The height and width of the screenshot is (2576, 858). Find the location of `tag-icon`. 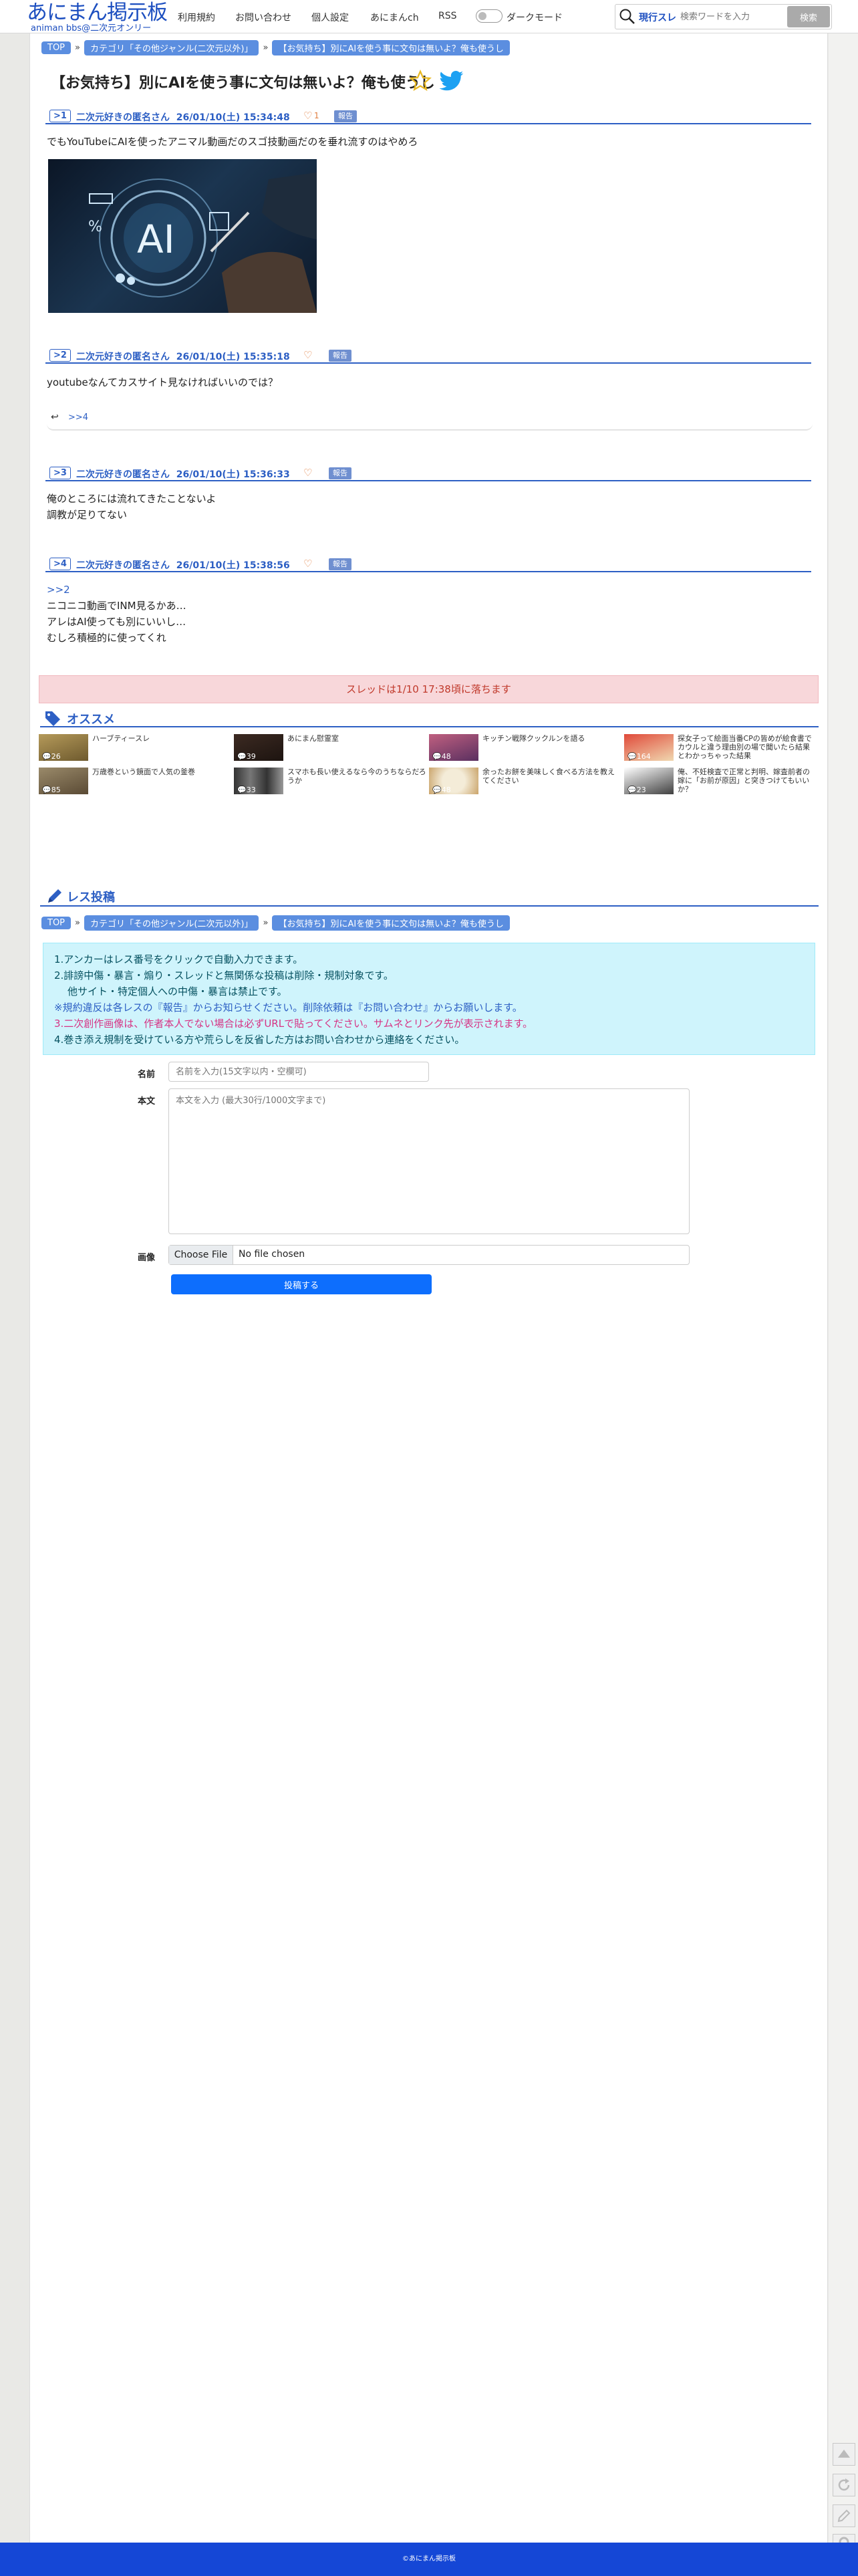

tag-icon is located at coordinates (52, 718).